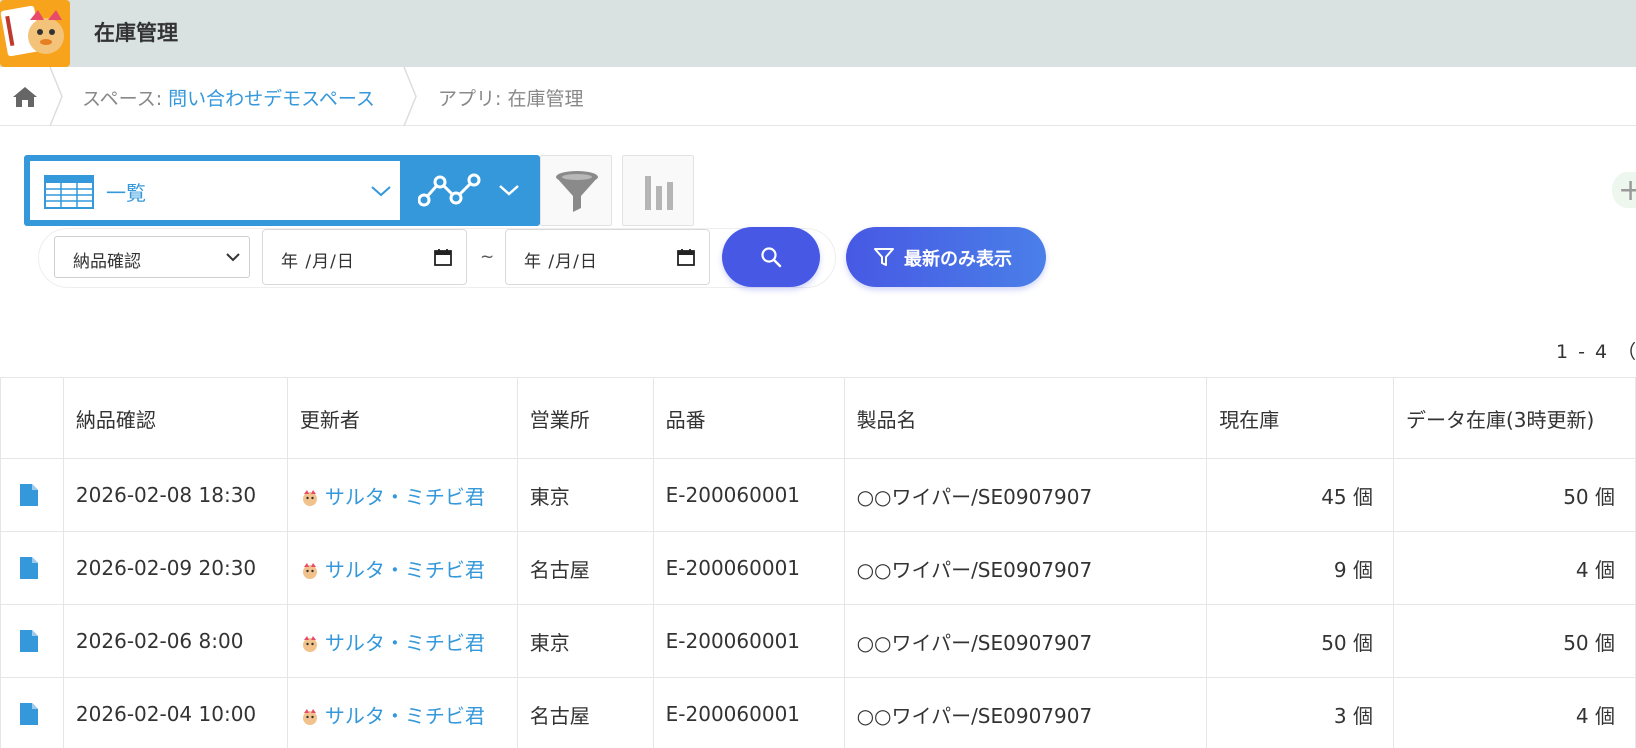 Image resolution: width=1636 pixels, height=748 pixels. Describe the element at coordinates (175, 641) in the screenshot. I see `cell-delivery: 2026-02-06 8:00` at that location.